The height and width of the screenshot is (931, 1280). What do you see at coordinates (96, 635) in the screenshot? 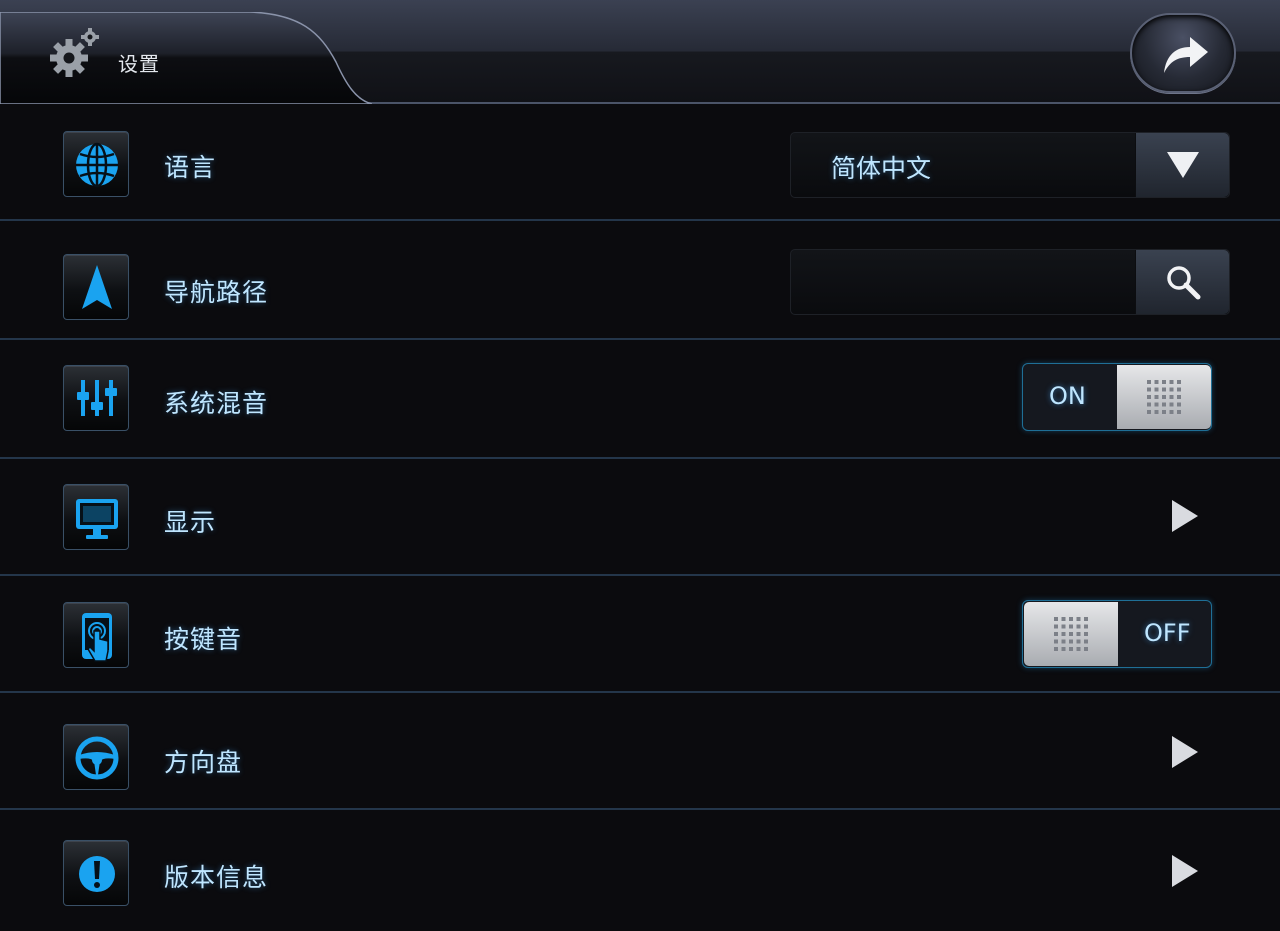
I see `touch-phone-icon` at bounding box center [96, 635].